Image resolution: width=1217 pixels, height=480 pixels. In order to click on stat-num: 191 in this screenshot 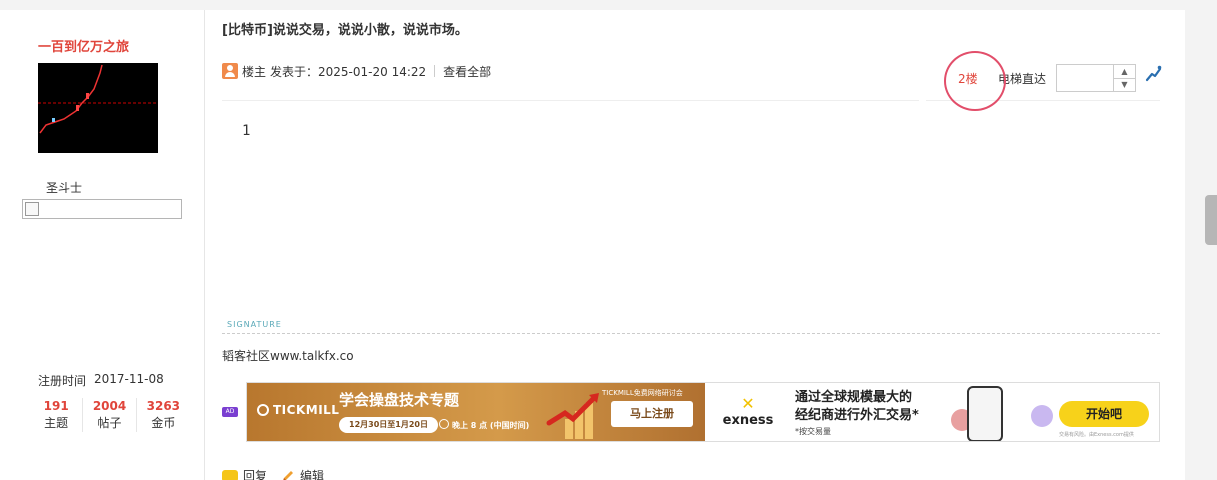, I will do `click(56, 406)`.